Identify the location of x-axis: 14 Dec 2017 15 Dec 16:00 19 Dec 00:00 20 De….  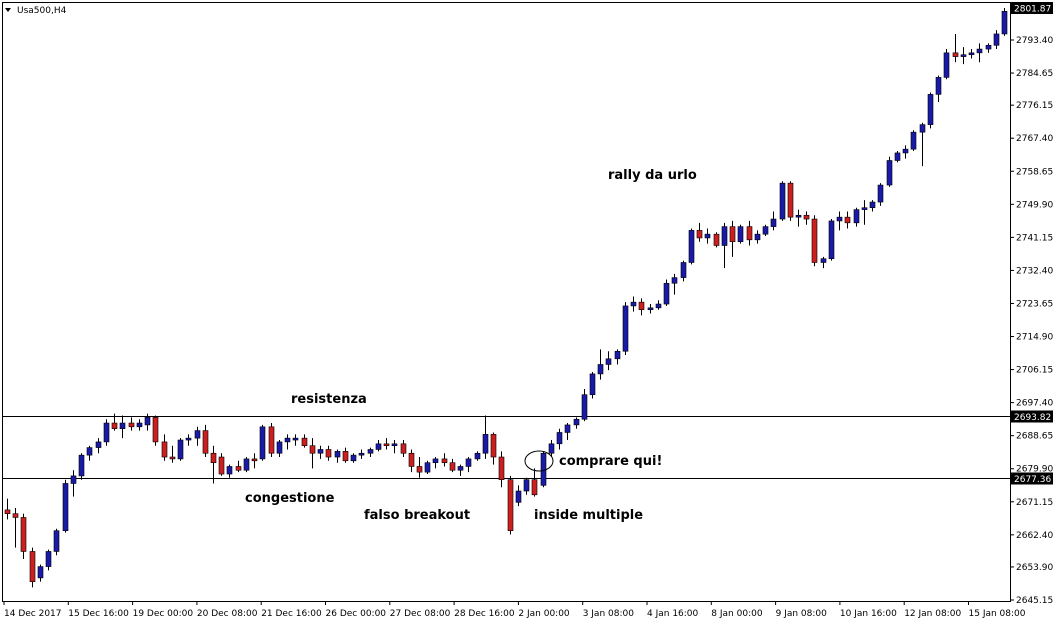
(514, 610).